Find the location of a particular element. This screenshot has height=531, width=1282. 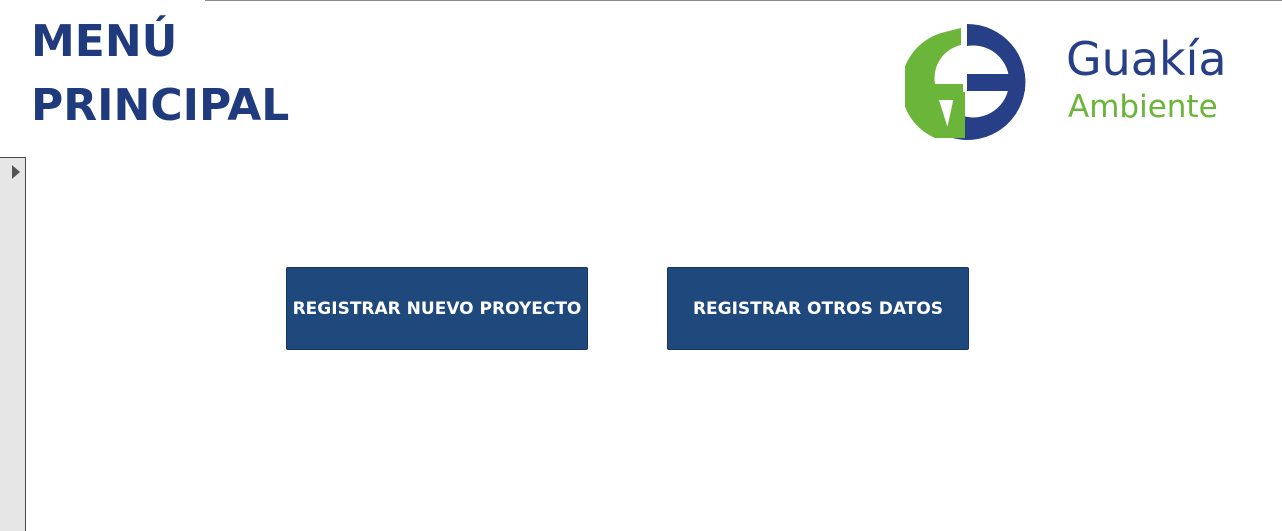

register-other-data-button: REGISTRAR OTROS DATOS is located at coordinates (818, 308).